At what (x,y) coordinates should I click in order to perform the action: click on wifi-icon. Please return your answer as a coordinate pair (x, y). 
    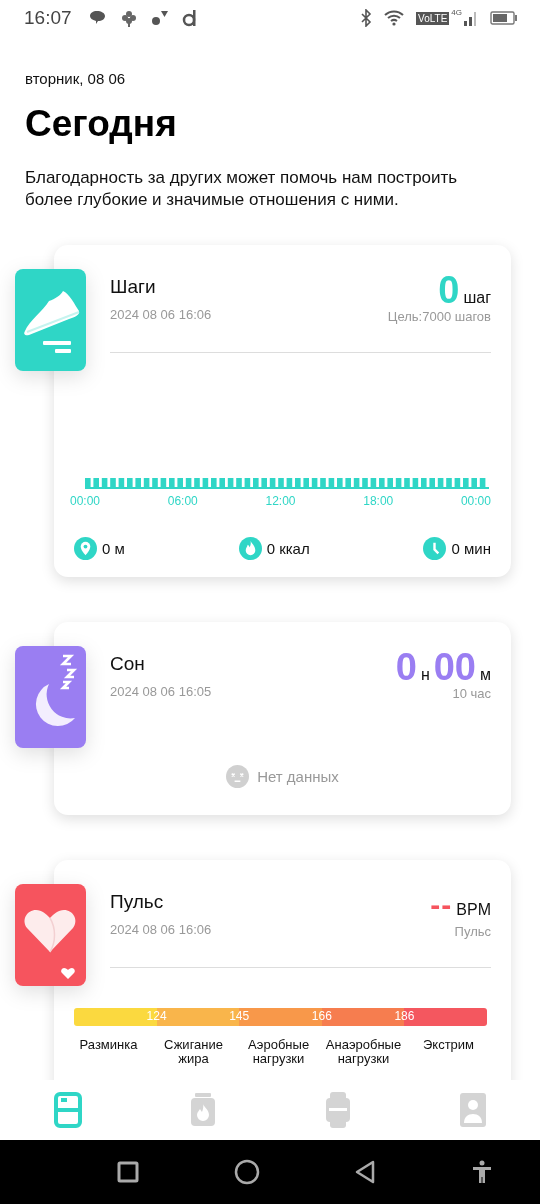
    Looking at the image, I should click on (394, 18).